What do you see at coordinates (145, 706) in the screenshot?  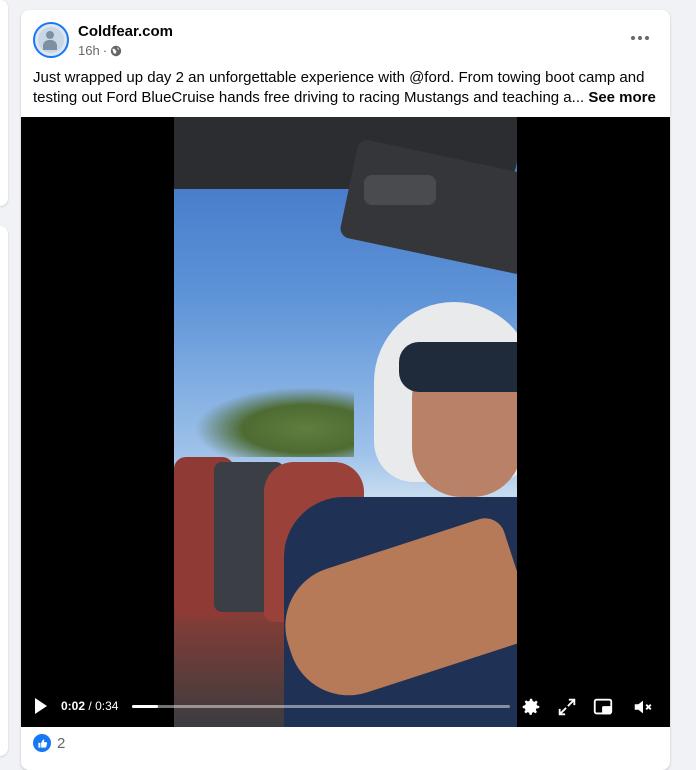 I see `progress-fill` at bounding box center [145, 706].